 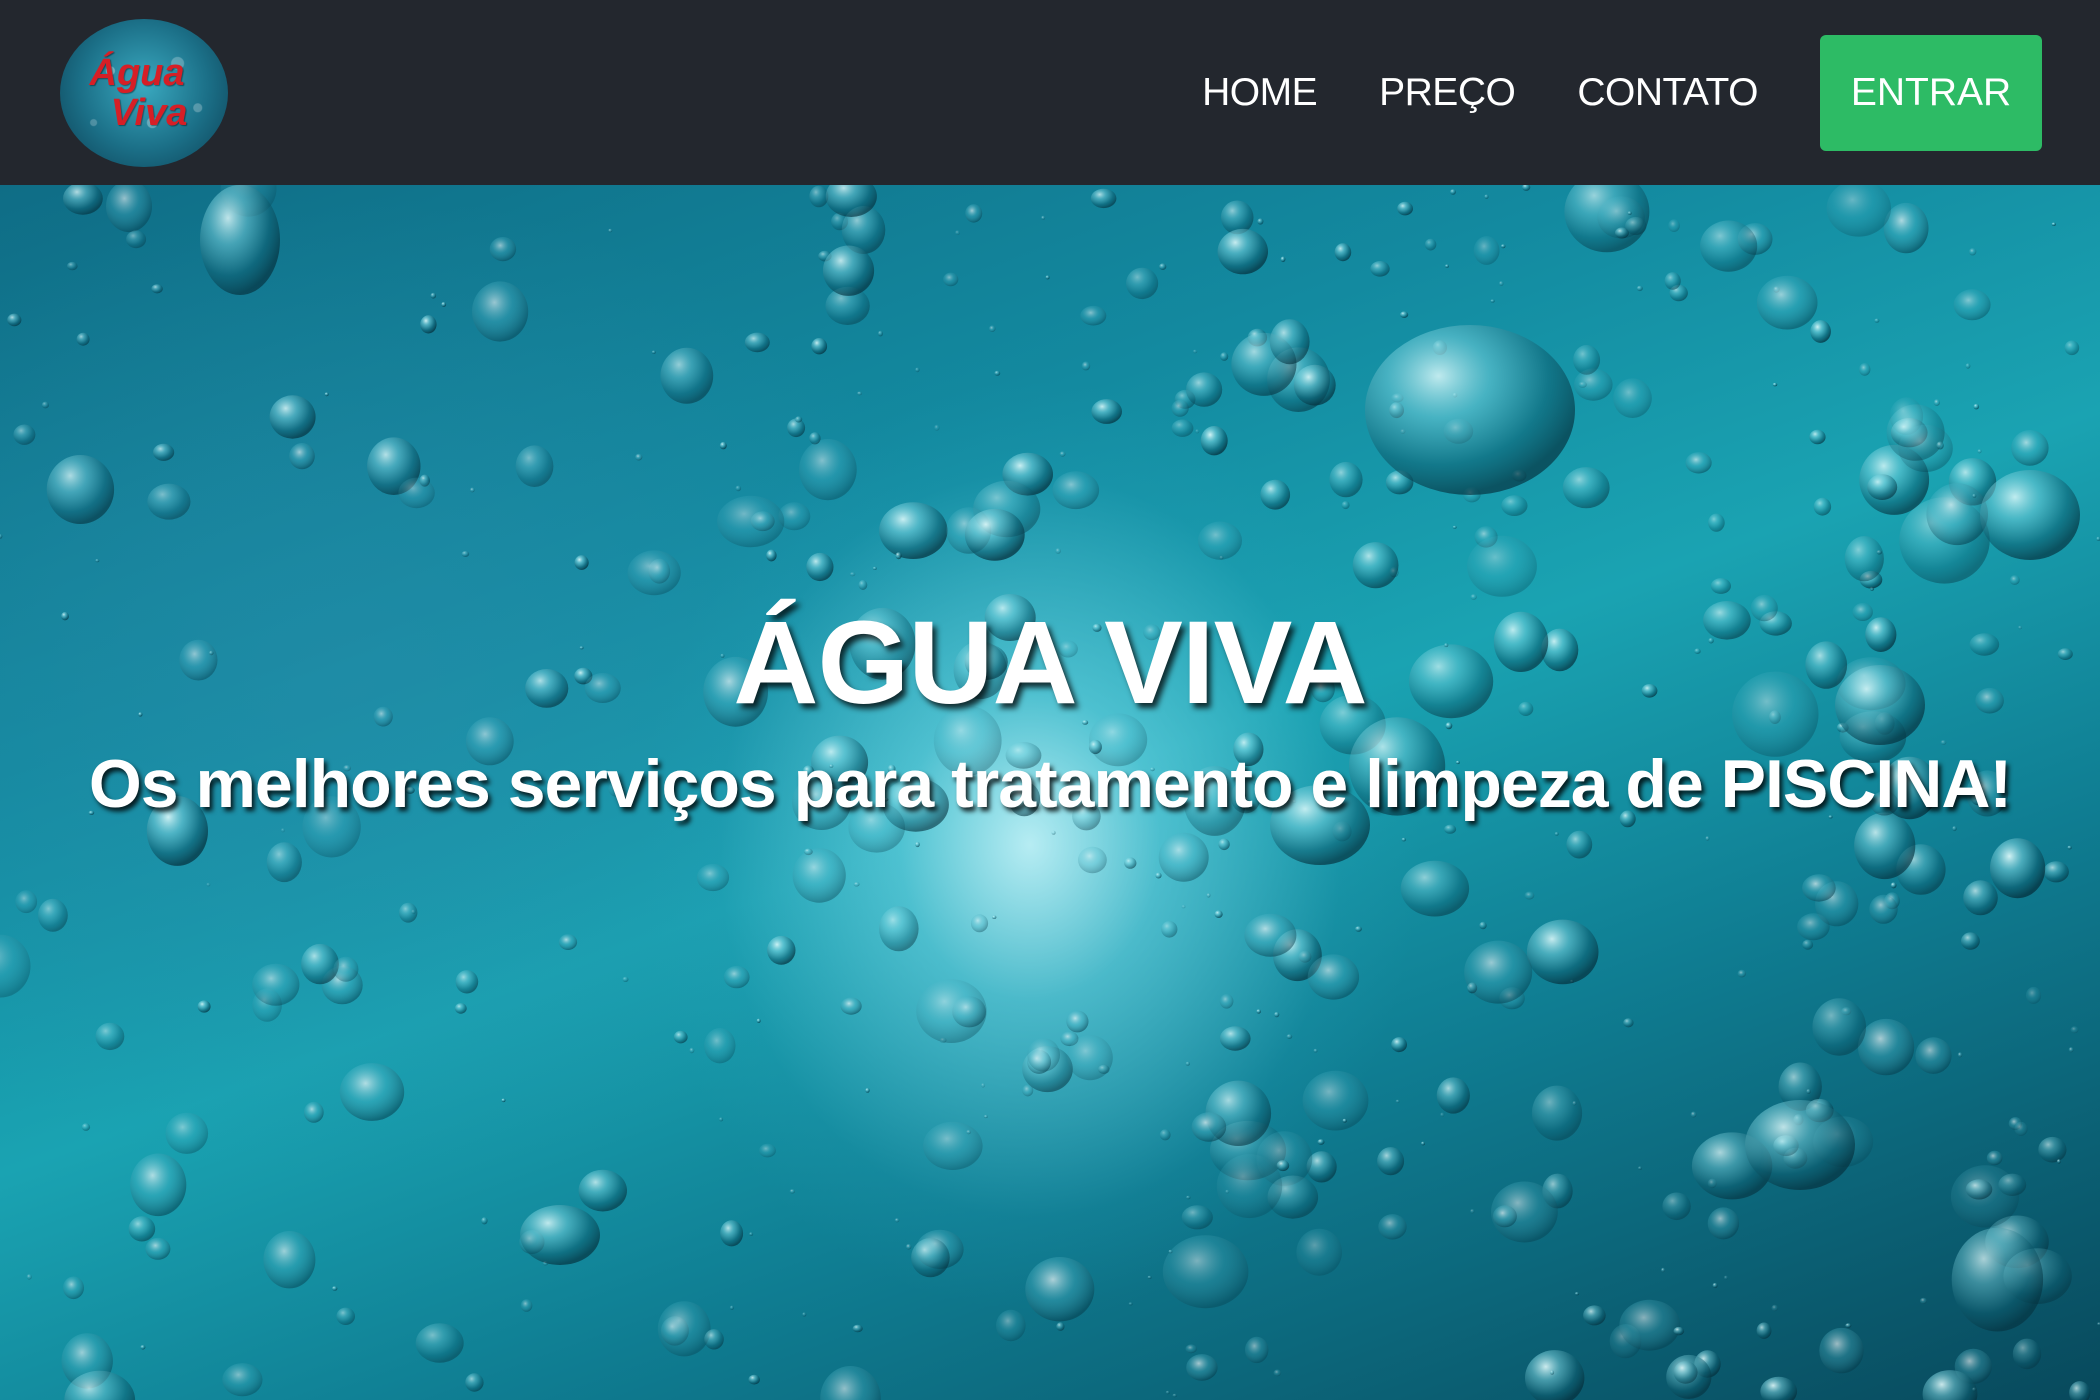 I want to click on login-button: ENTRAR, so click(x=1931, y=92).